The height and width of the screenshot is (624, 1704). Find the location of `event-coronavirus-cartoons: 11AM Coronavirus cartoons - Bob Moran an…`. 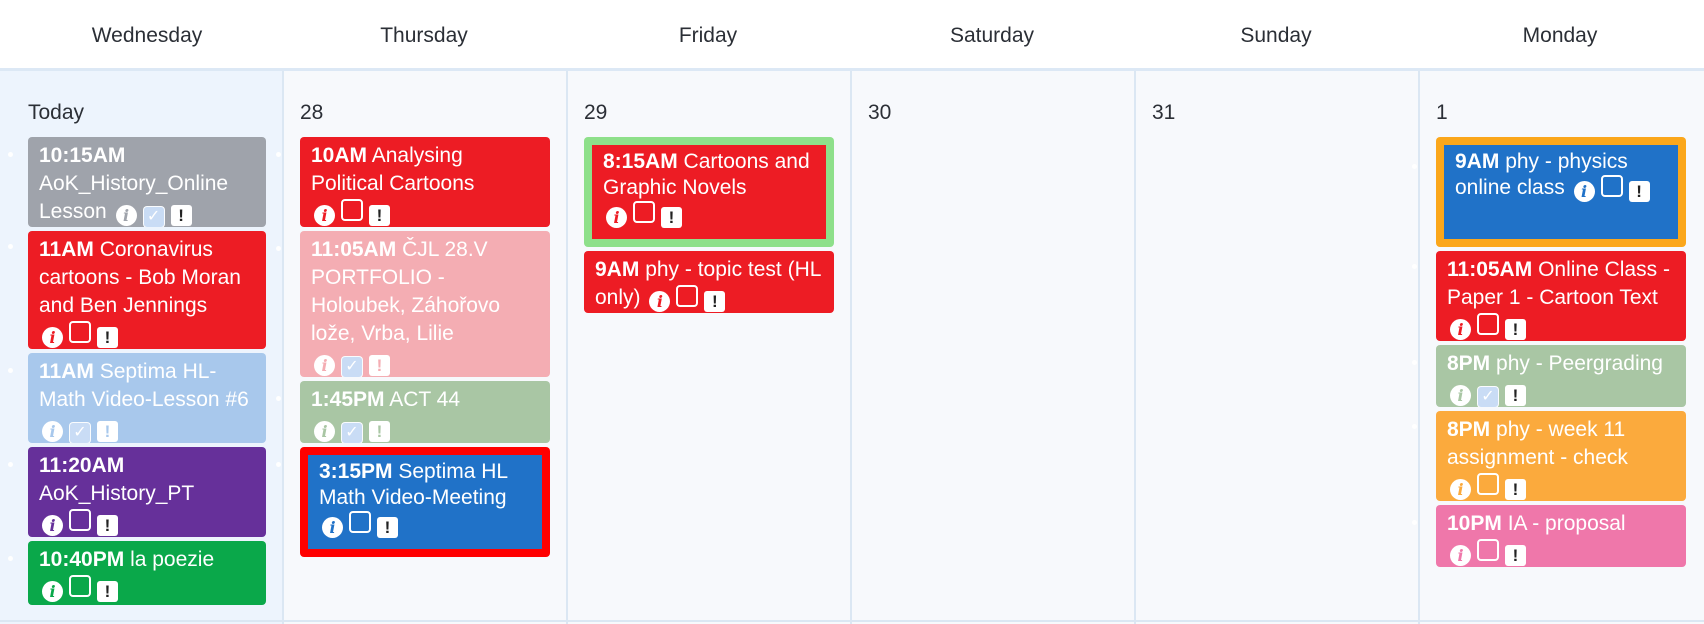

event-coronavirus-cartoons: 11AM Coronavirus cartoons - Bob Moran an… is located at coordinates (147, 290).